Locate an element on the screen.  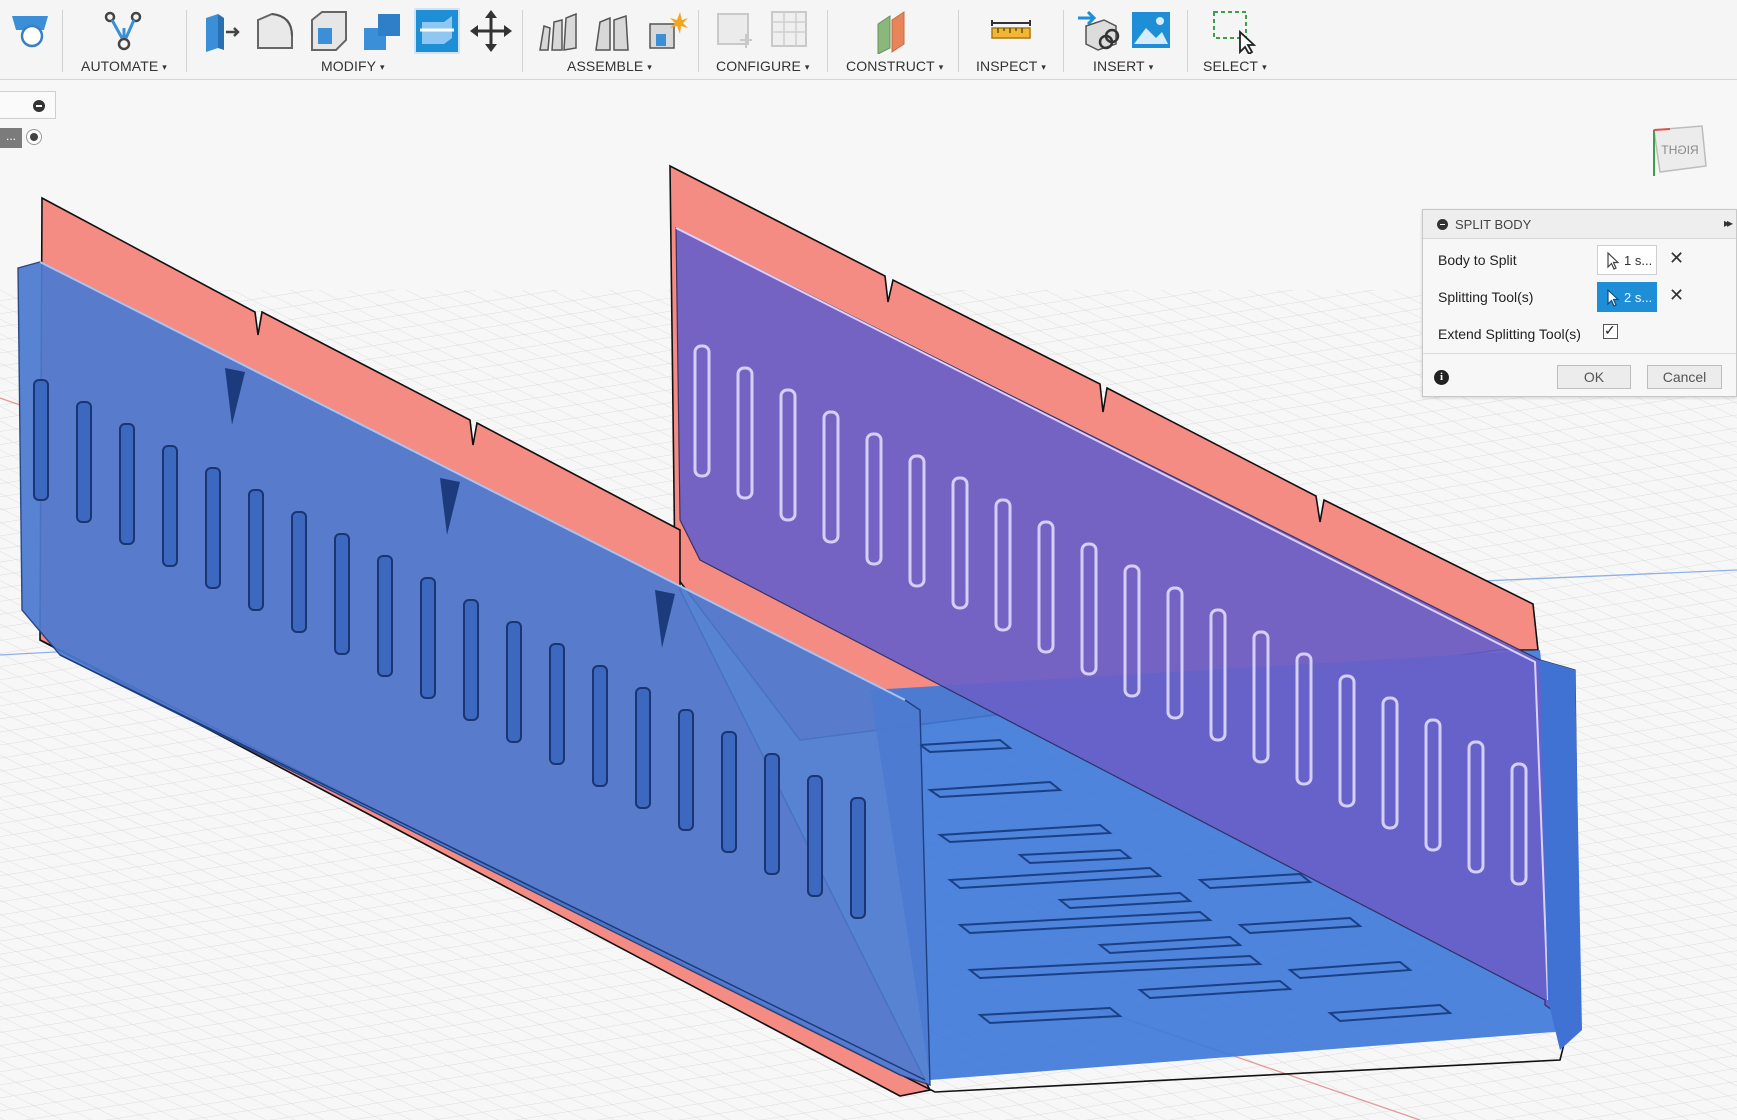
view-cube: RIGHT is located at coordinates (1676, 151).